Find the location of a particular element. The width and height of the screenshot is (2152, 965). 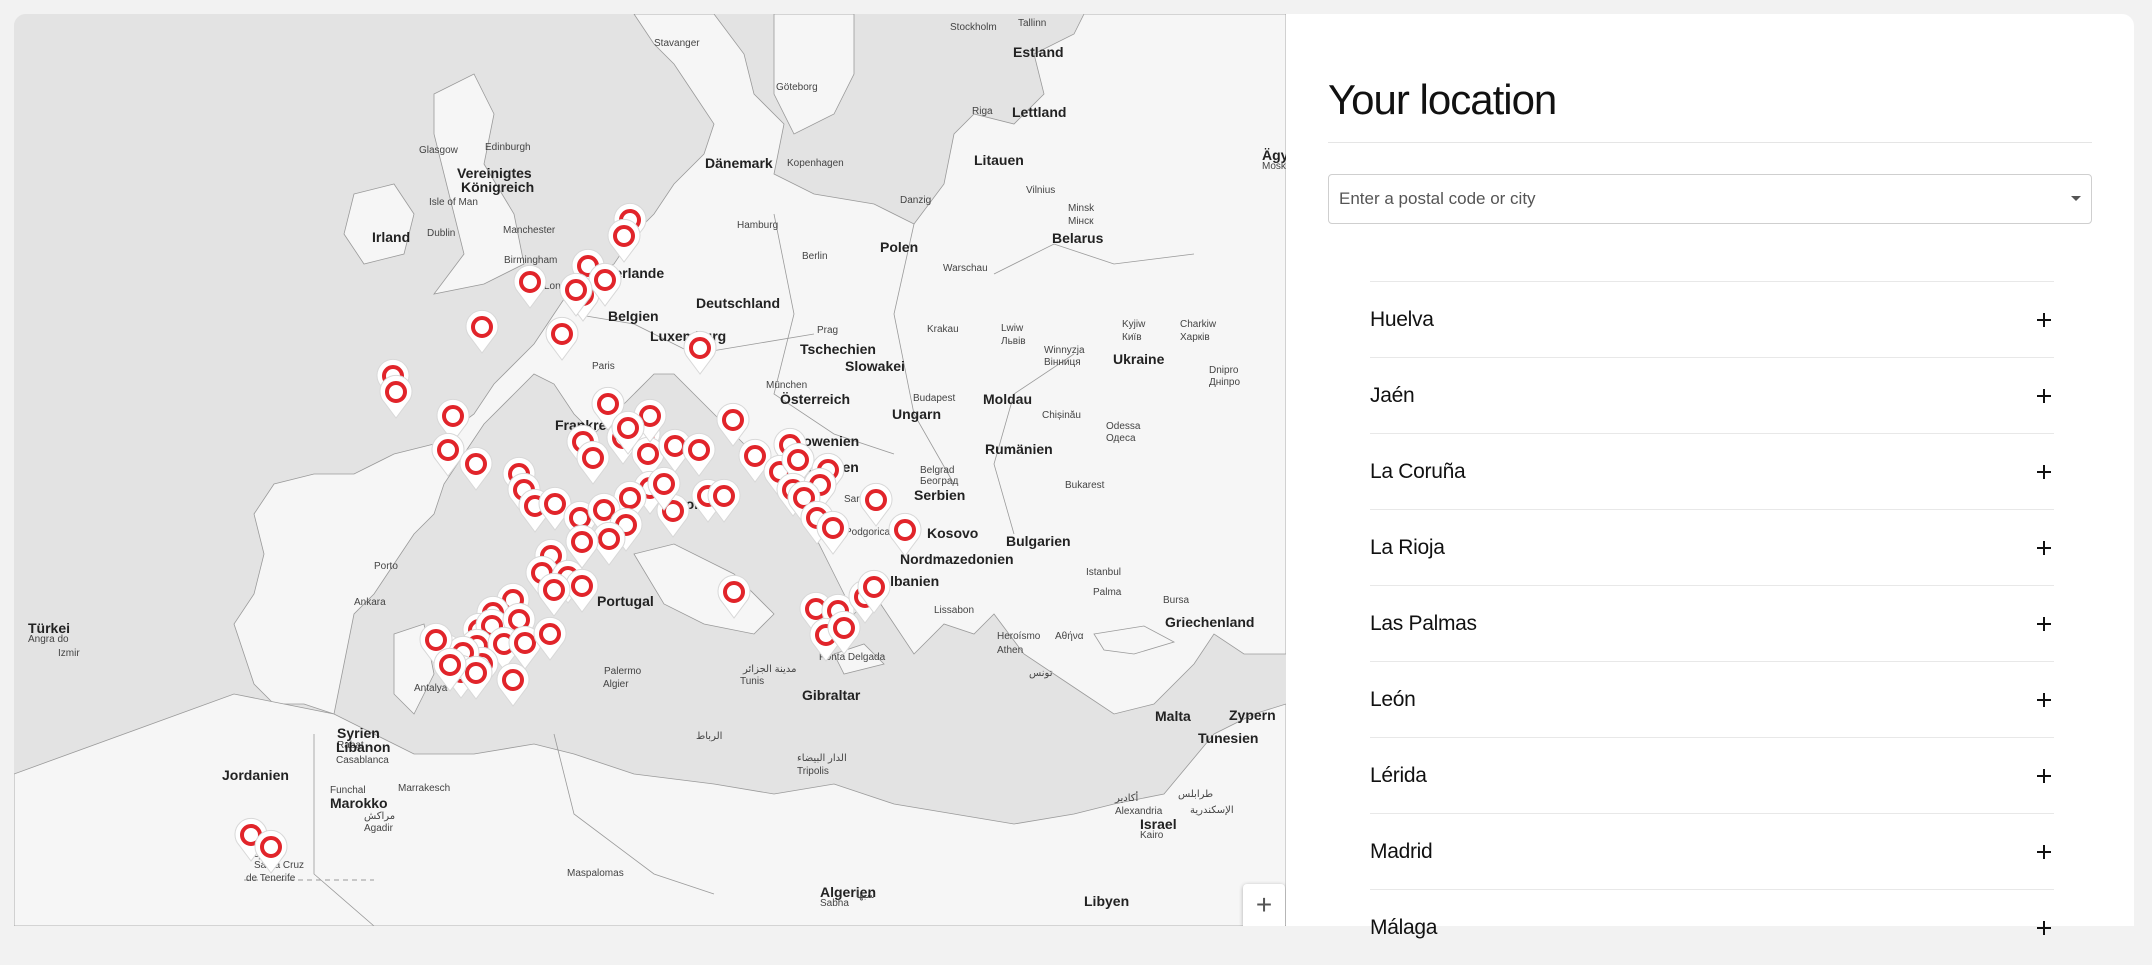

chevron-down-icon is located at coordinates (2076, 199).